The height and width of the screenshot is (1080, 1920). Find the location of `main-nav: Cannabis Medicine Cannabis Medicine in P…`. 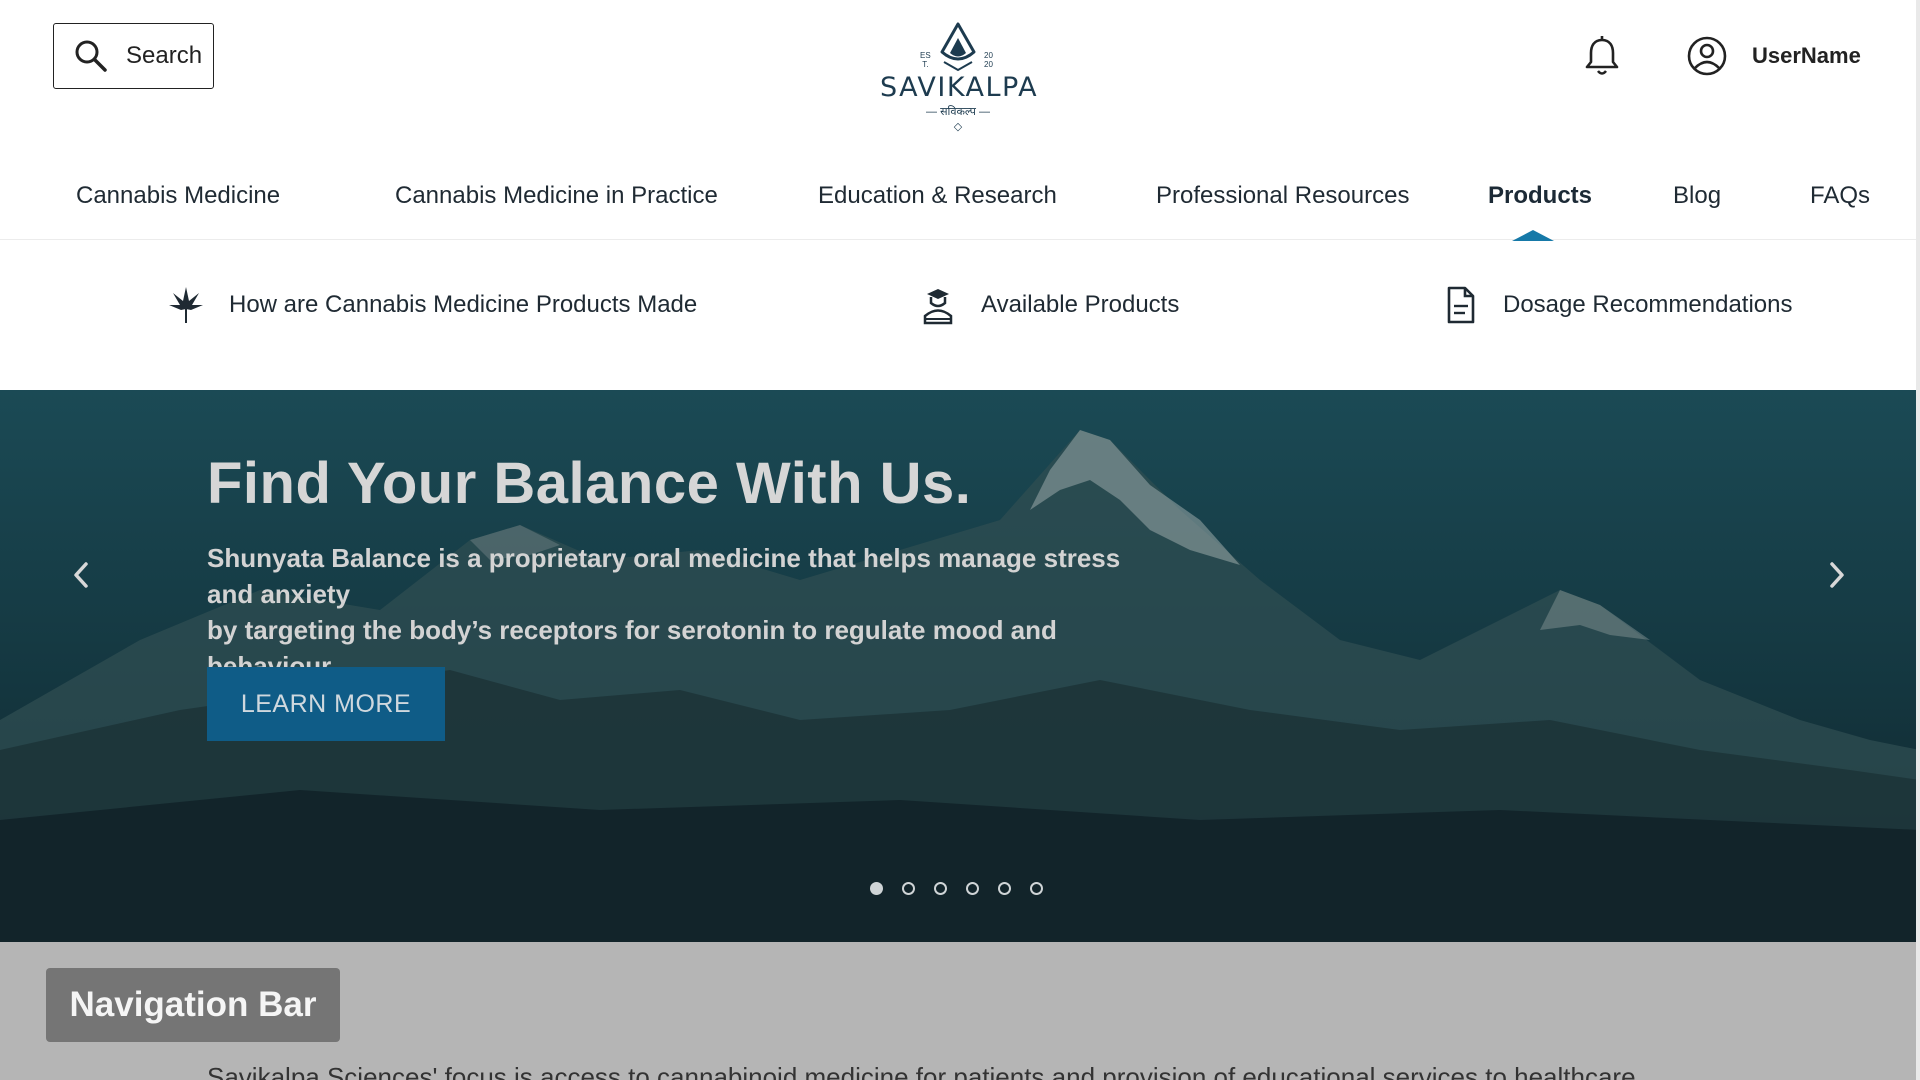

main-nav: Cannabis Medicine Cannabis Medicine in P… is located at coordinates (960, 205).